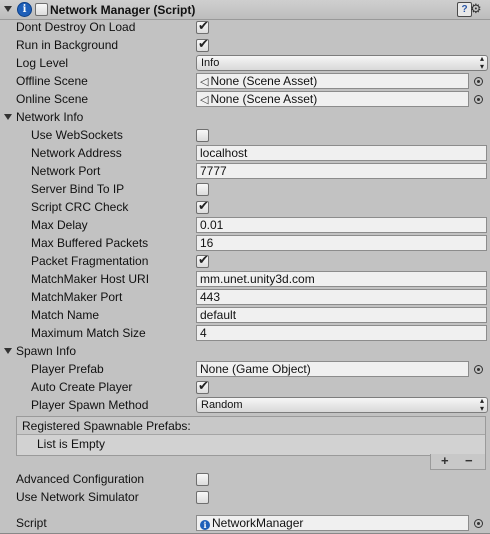 The height and width of the screenshot is (534, 490). What do you see at coordinates (332, 81) in the screenshot?
I see `offline-scene-field: ◁ None (Scene Asset)` at bounding box center [332, 81].